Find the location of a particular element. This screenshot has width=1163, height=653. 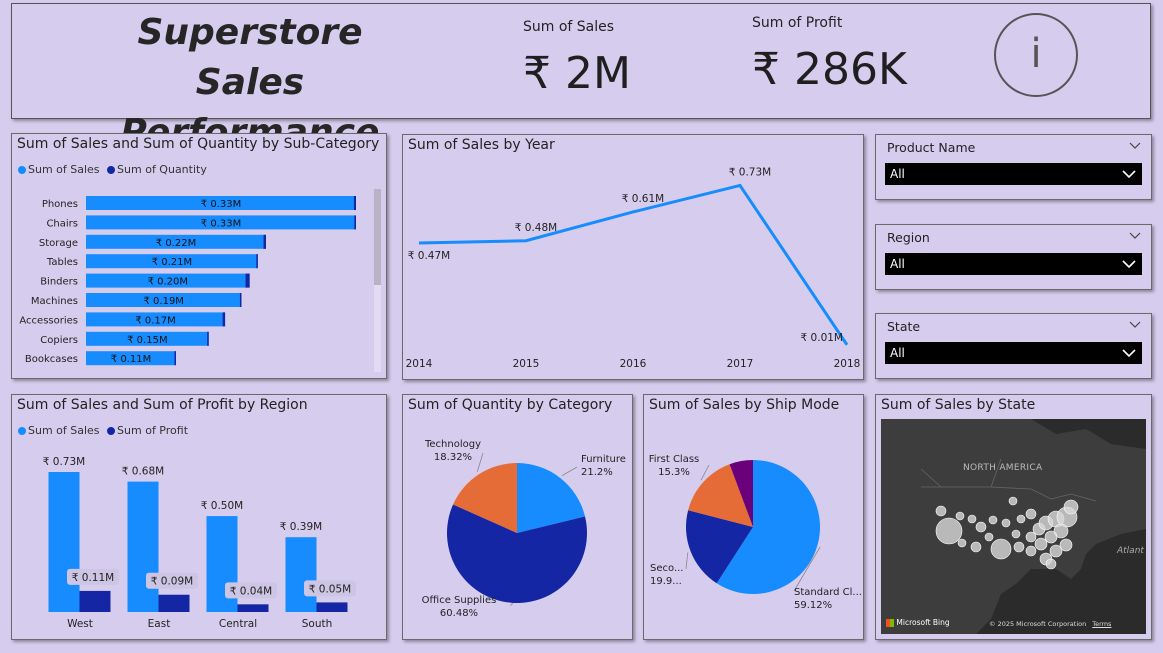

region-tick-label: West is located at coordinates (80, 624).